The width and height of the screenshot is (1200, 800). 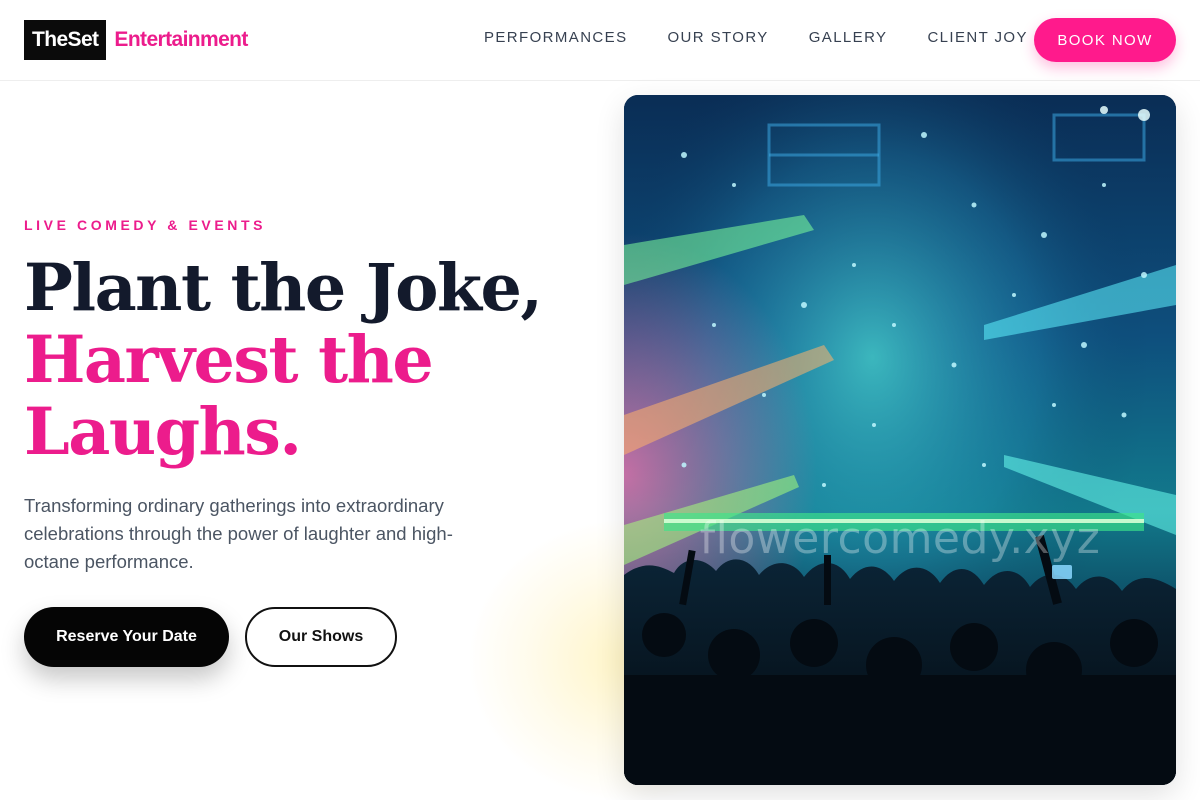 I want to click on nav-link-client-joy: CLIENT JOY, so click(x=977, y=37).